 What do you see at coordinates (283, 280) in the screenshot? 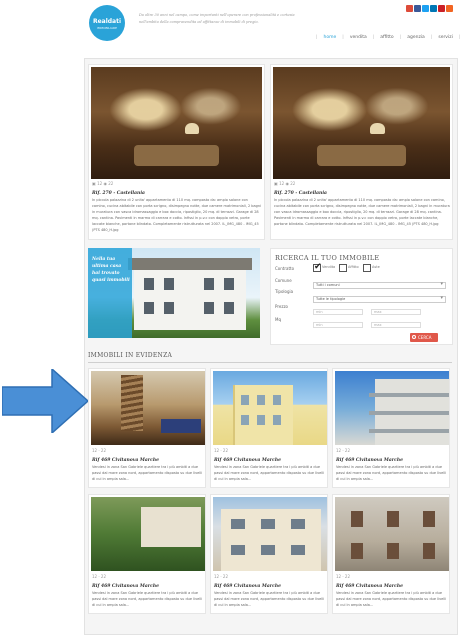
I see `comune-label: Comune` at bounding box center [283, 280].